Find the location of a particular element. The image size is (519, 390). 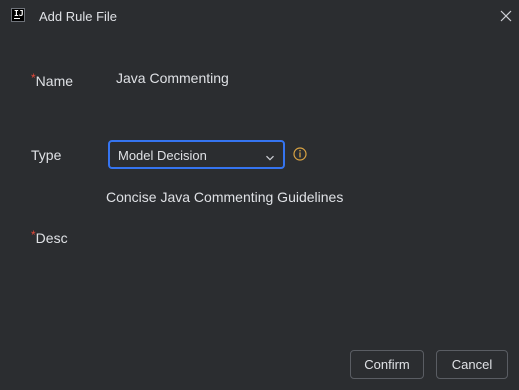

confirm-button: Confirm is located at coordinates (387, 364).